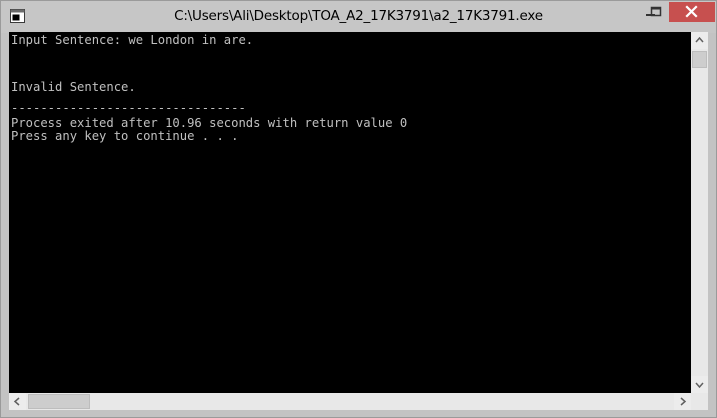 The height and width of the screenshot is (418, 717). What do you see at coordinates (73, 87) in the screenshot?
I see `console-line-result: Invalid Sentence.` at bounding box center [73, 87].